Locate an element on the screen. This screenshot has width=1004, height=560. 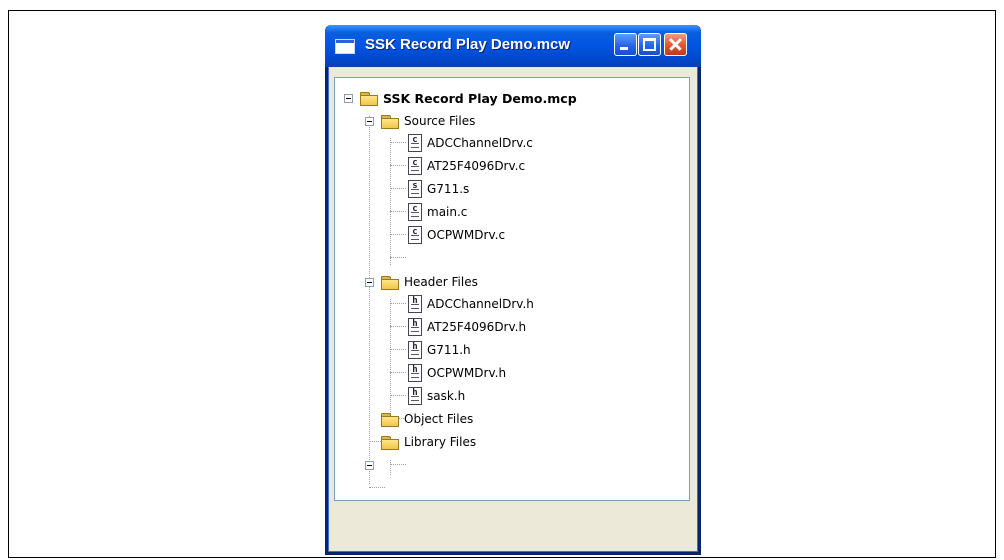
maximize-button is located at coordinates (649, 44).